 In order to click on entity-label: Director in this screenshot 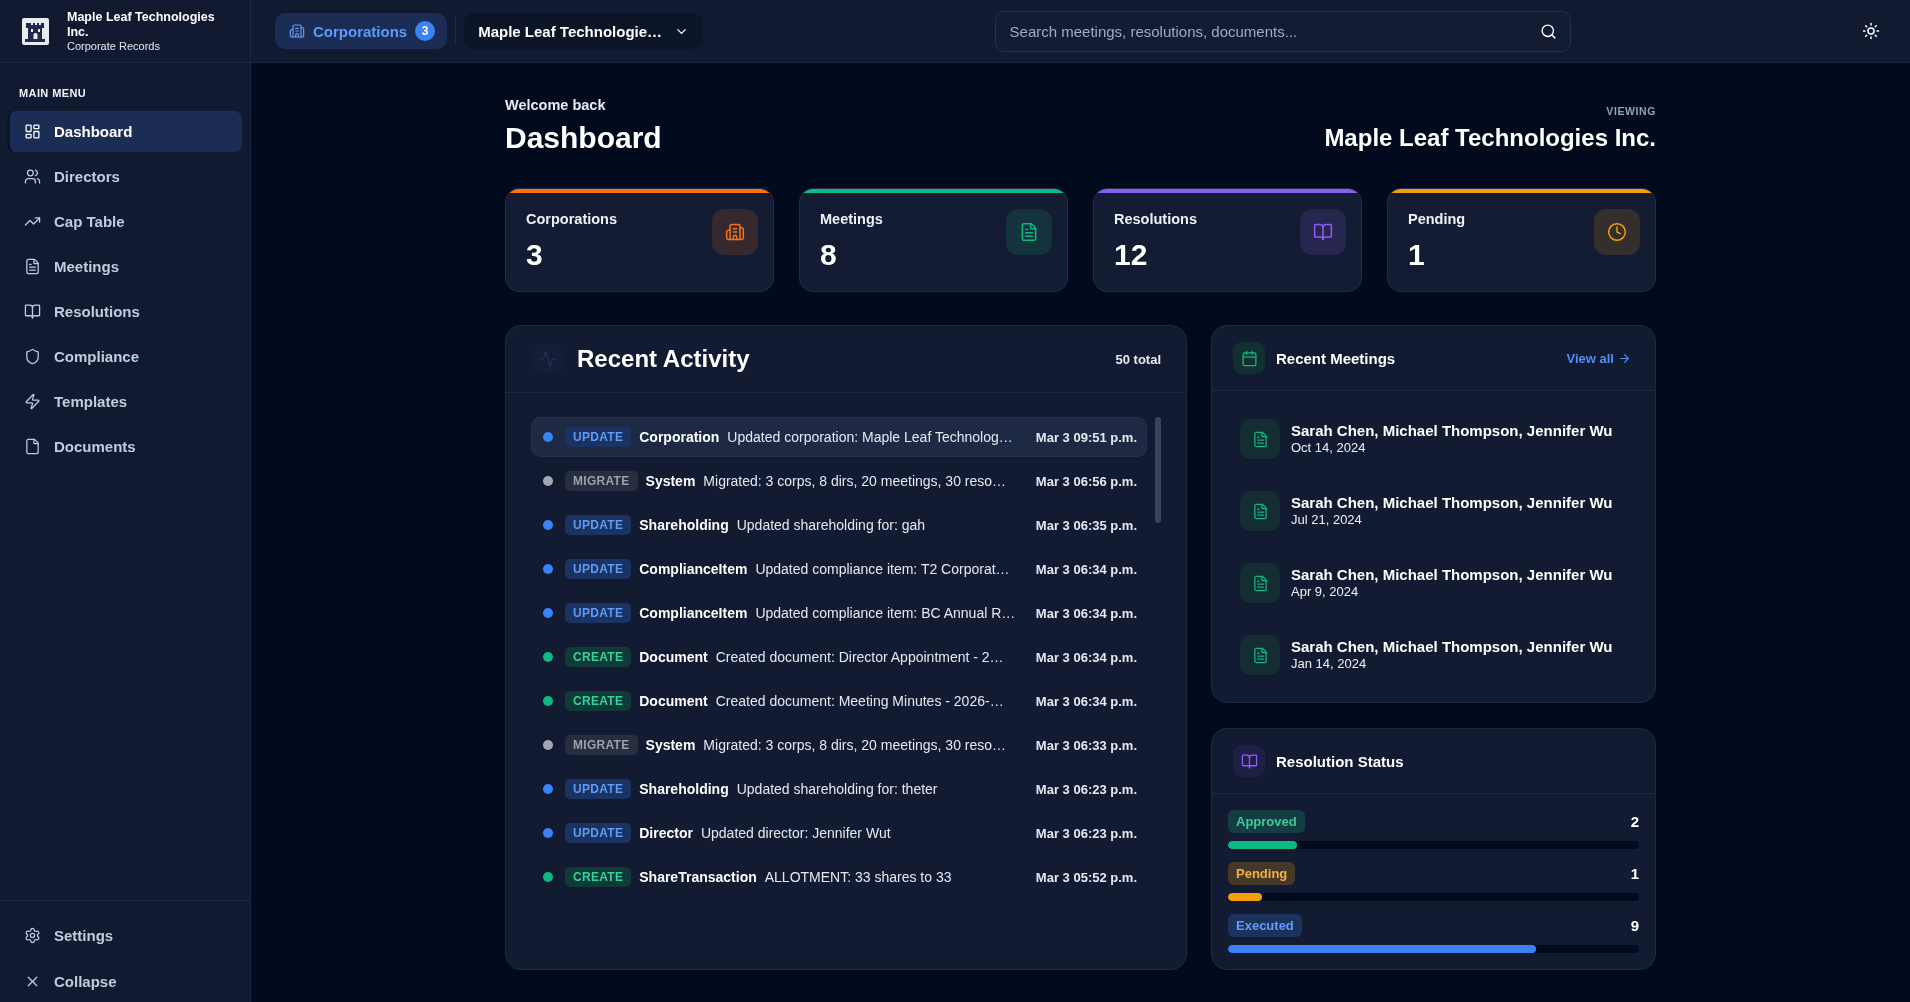, I will do `click(666, 833)`.